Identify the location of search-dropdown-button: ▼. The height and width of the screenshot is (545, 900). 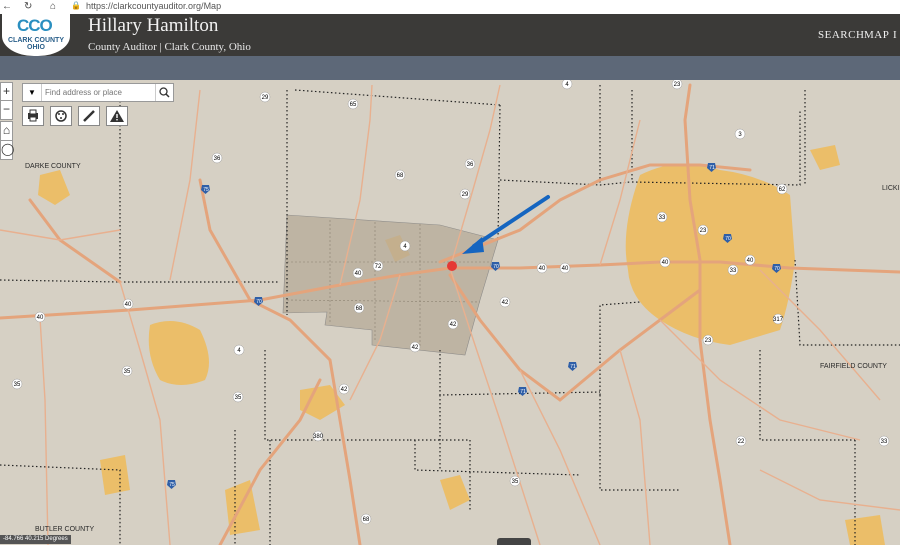
(32, 92).